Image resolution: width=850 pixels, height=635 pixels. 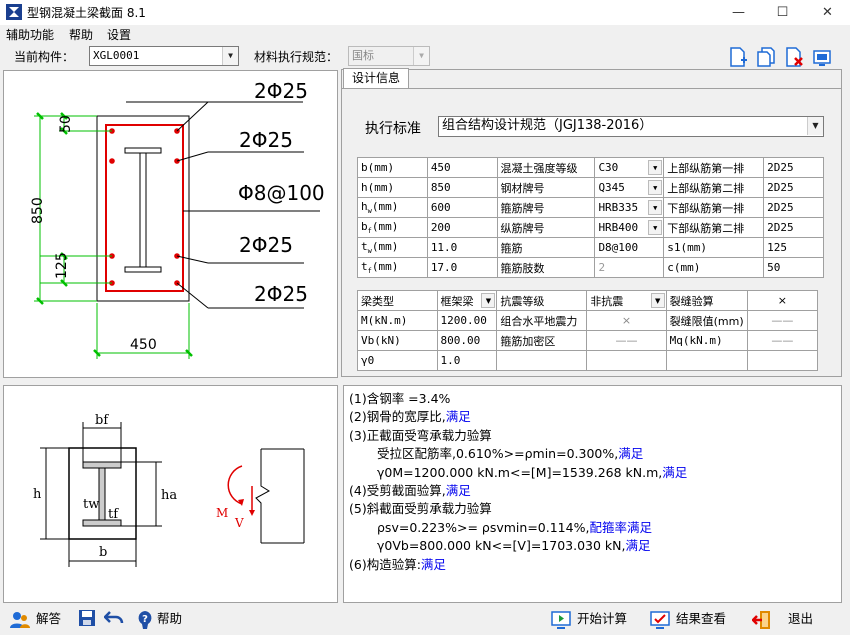 I want to click on result-text: (4)受剪截面验算,, so click(x=397, y=491).